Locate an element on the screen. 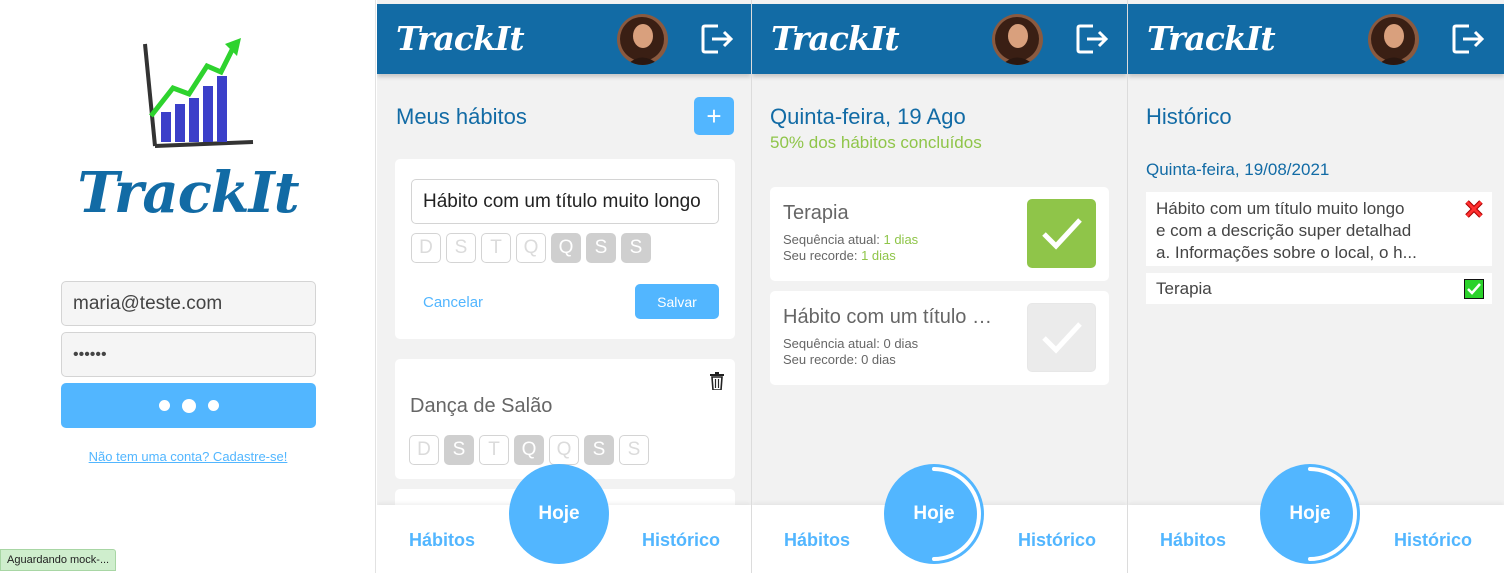 The image size is (1504, 573). login-button-loading is located at coordinates (188, 405).